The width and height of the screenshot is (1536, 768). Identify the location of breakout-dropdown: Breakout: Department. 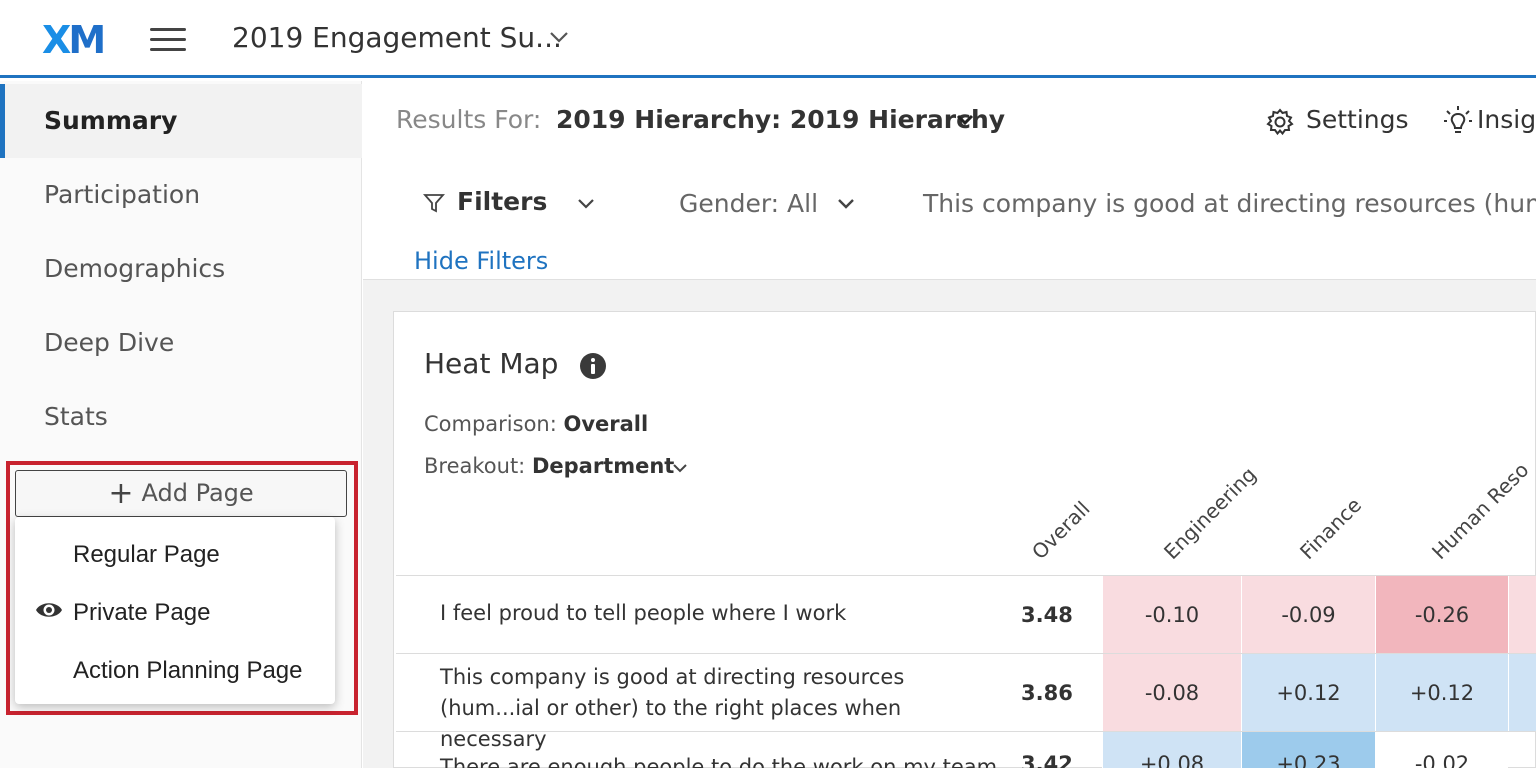
(549, 466).